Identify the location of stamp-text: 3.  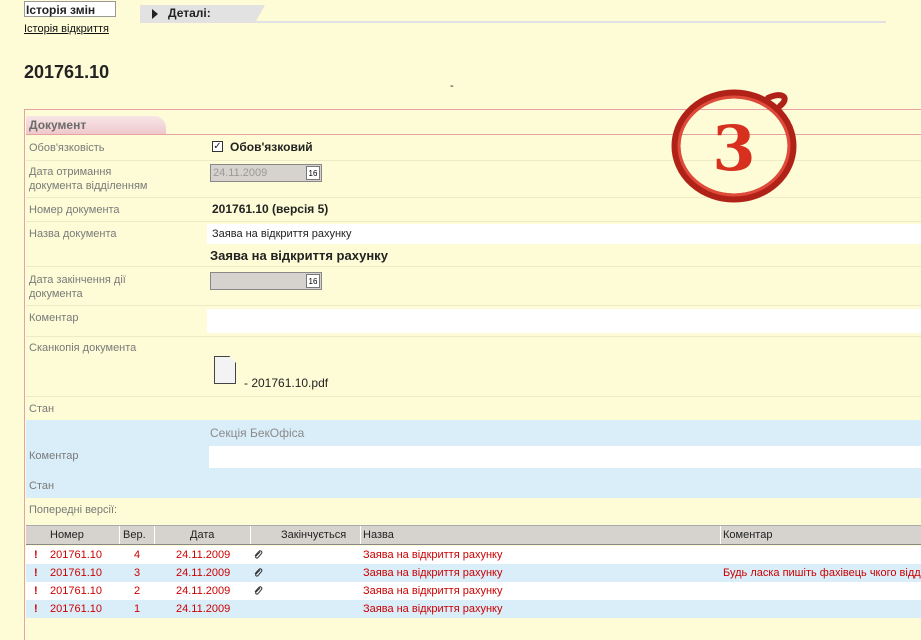
(733, 148).